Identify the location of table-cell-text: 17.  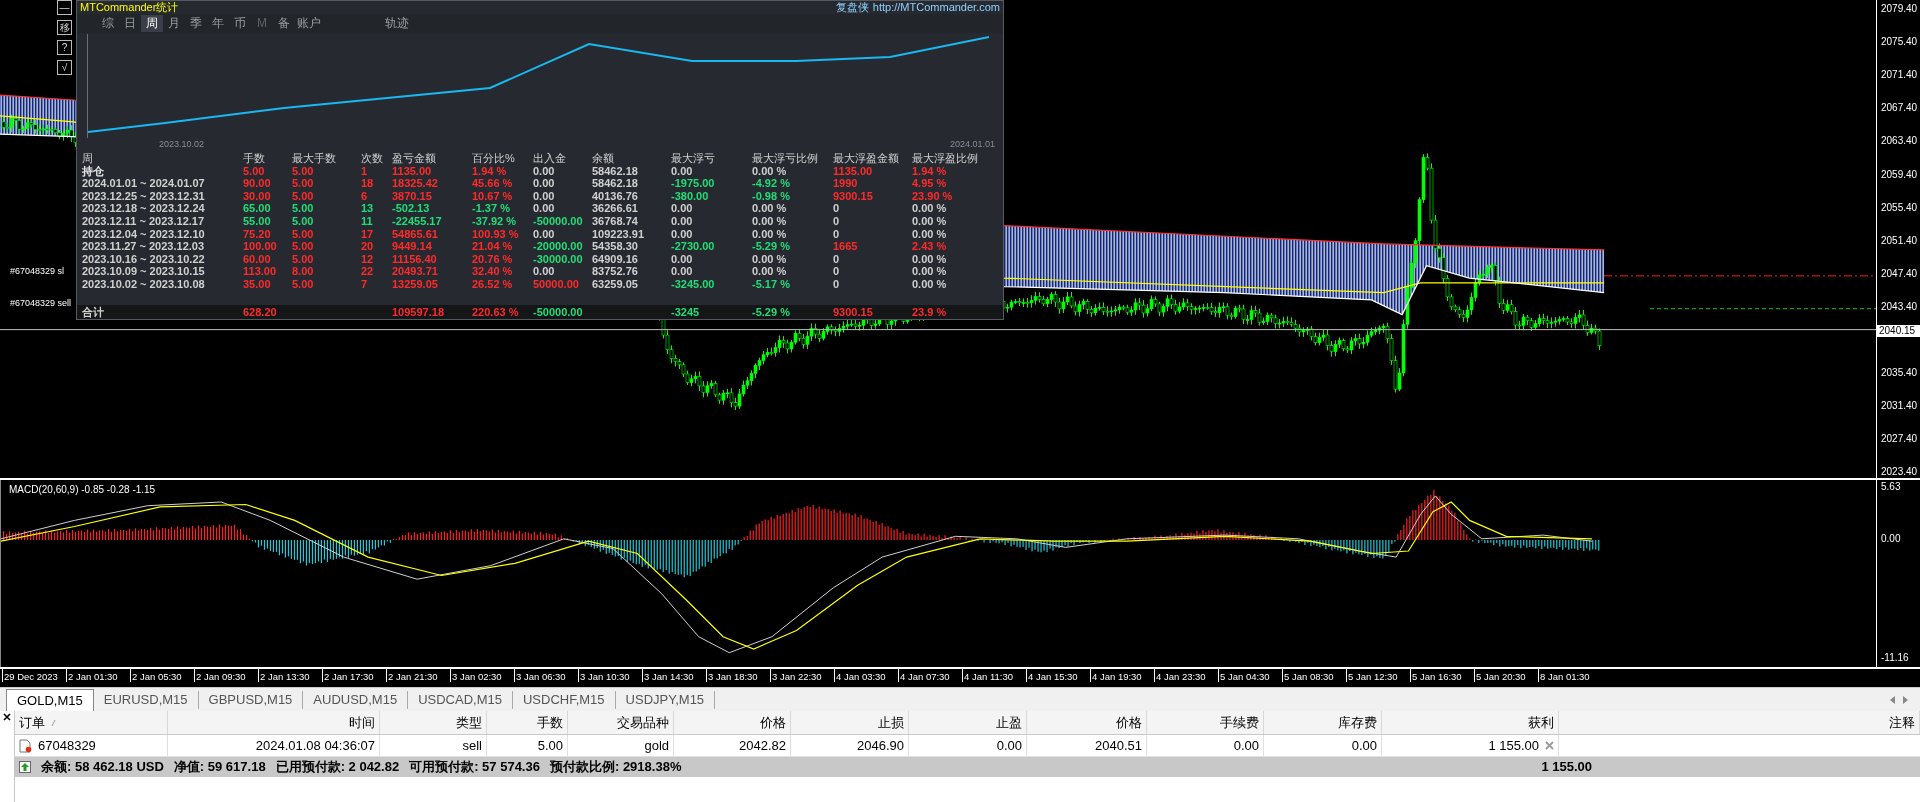
(368, 234).